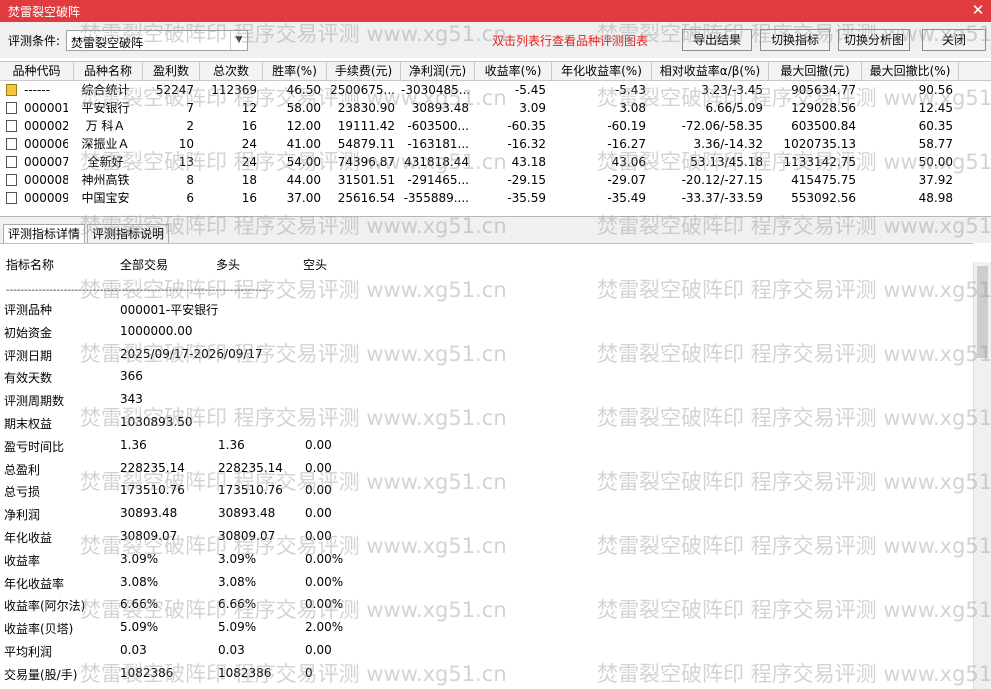 The image size is (991, 689). I want to click on column-header: 总次数, so click(231, 71).